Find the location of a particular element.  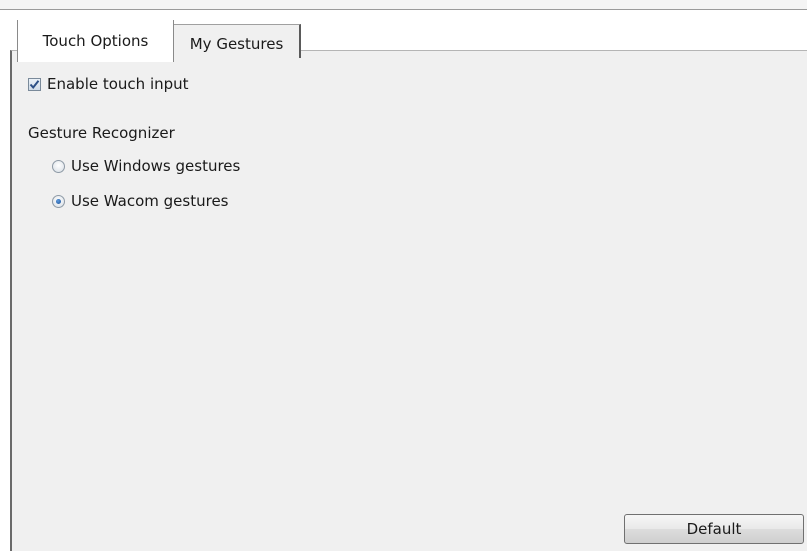

enable-touch-input-option: Enable touch input is located at coordinates (108, 84).